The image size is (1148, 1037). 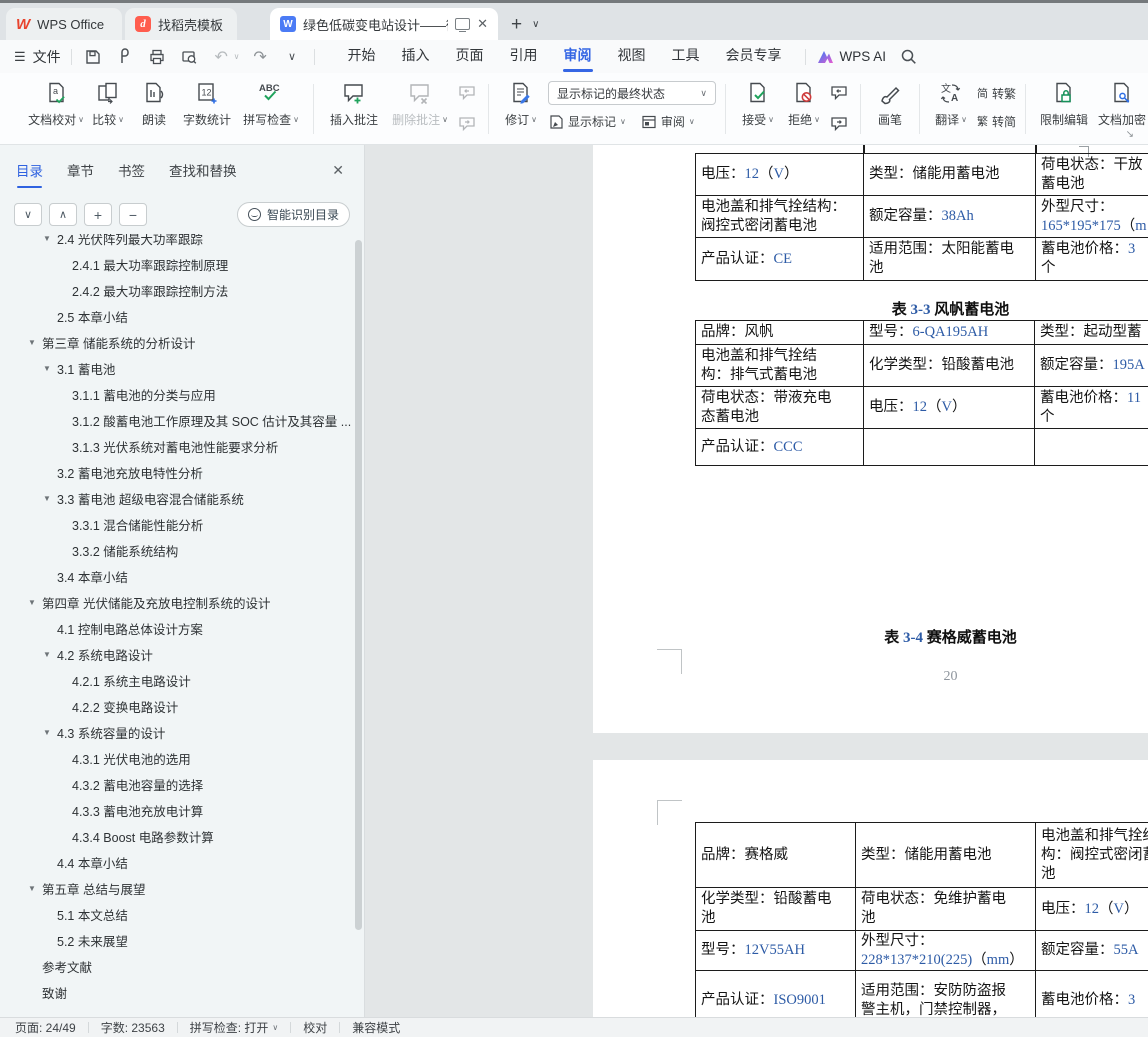 What do you see at coordinates (131, 174) in the screenshot?
I see `sidebar-tab-书签: 书签` at bounding box center [131, 174].